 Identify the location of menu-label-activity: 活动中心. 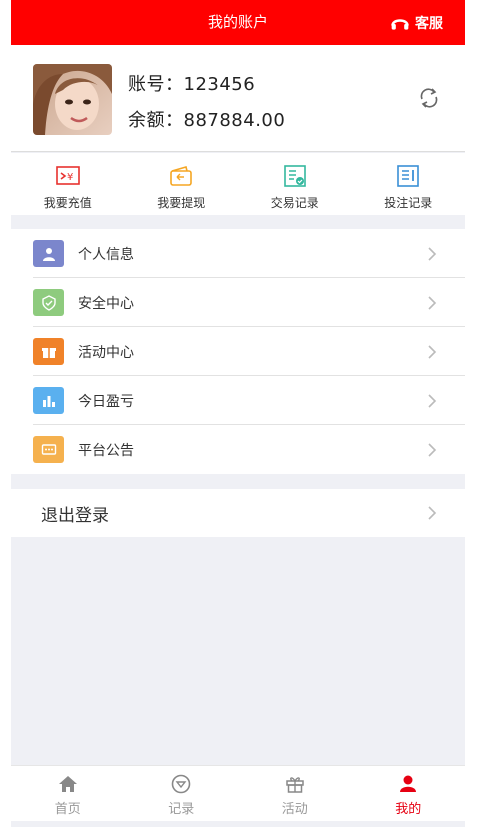
(106, 352).